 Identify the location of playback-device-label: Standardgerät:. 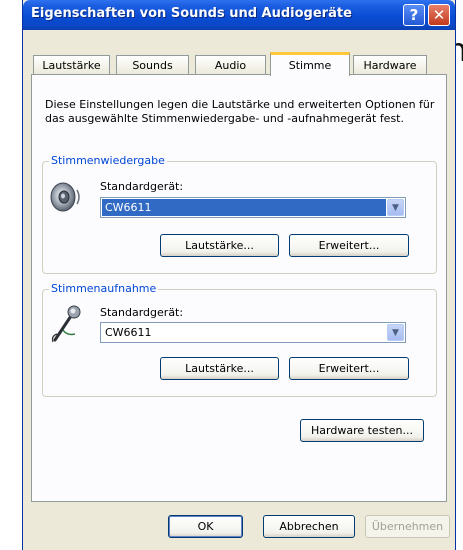
(142, 186).